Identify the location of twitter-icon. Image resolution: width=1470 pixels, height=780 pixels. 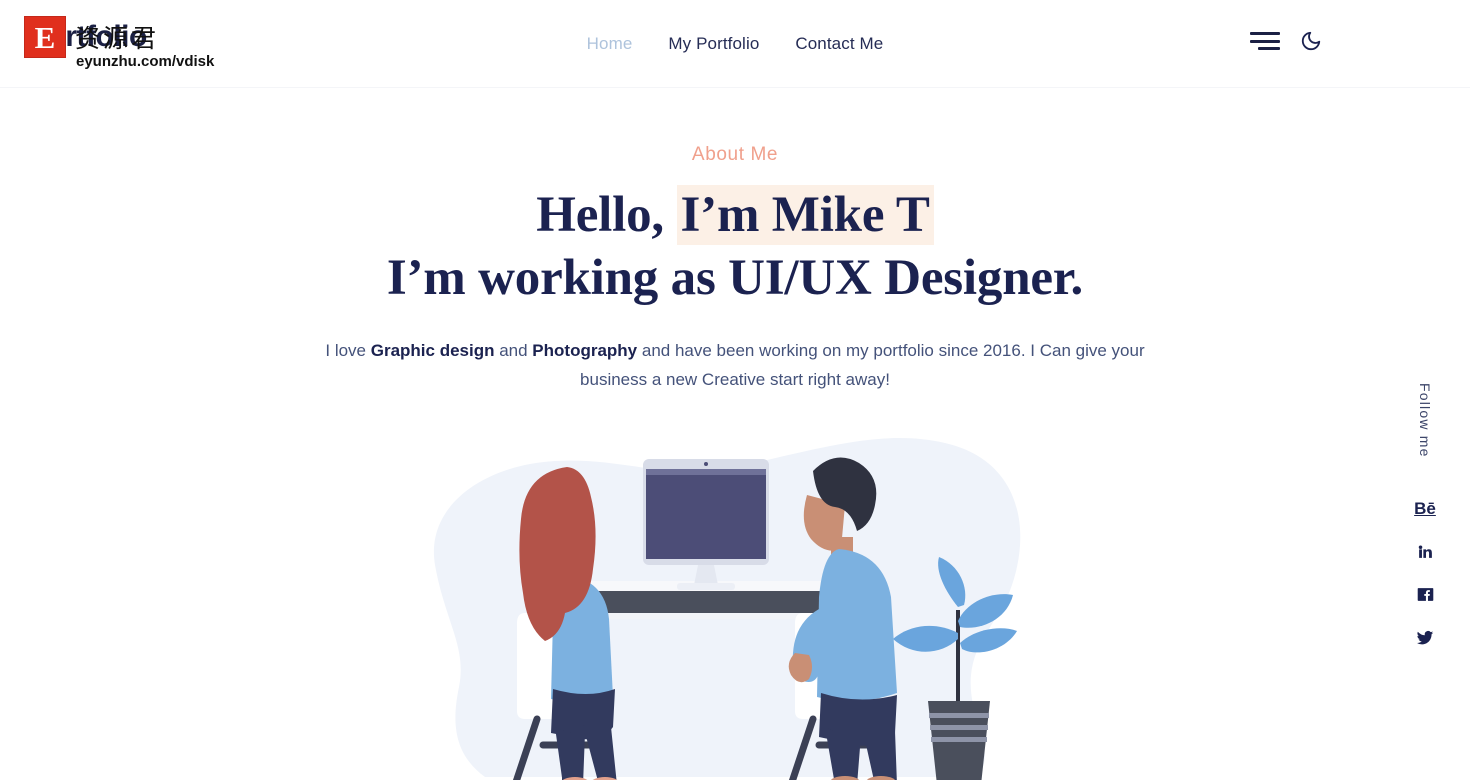
(1425, 638).